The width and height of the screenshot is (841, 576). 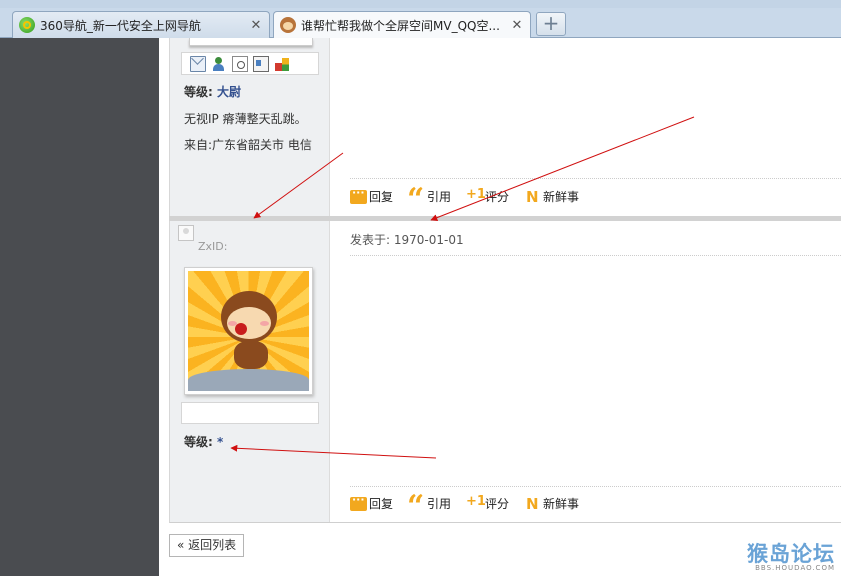 I want to click on monkey-body, so click(x=251, y=355).